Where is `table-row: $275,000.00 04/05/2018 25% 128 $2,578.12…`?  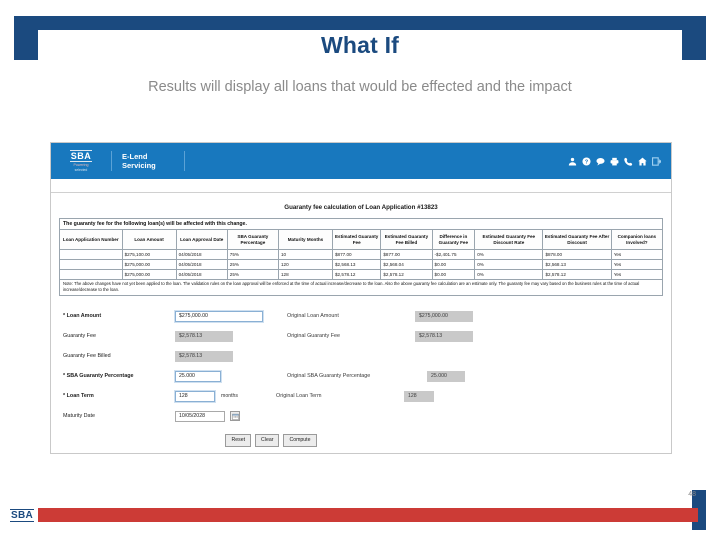
table-row: $275,000.00 04/05/2018 25% 128 $2,578.12… is located at coordinates (361, 274).